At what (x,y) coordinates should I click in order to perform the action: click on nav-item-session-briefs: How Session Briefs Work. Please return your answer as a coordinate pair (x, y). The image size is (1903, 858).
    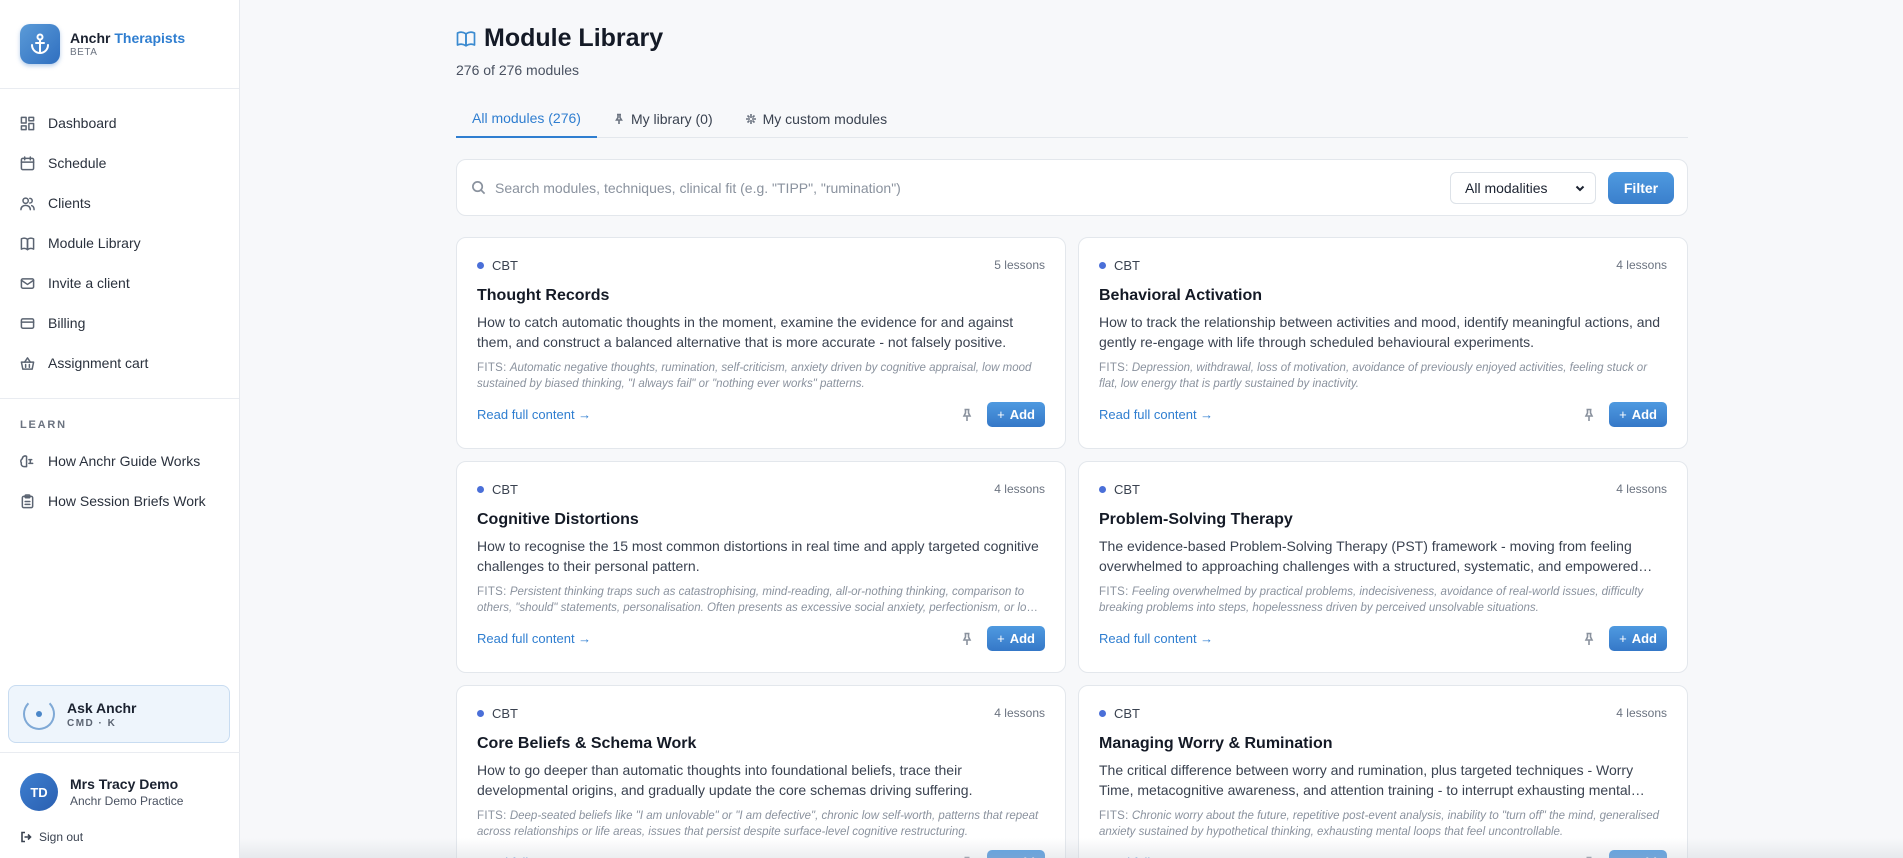
    Looking at the image, I should click on (119, 501).